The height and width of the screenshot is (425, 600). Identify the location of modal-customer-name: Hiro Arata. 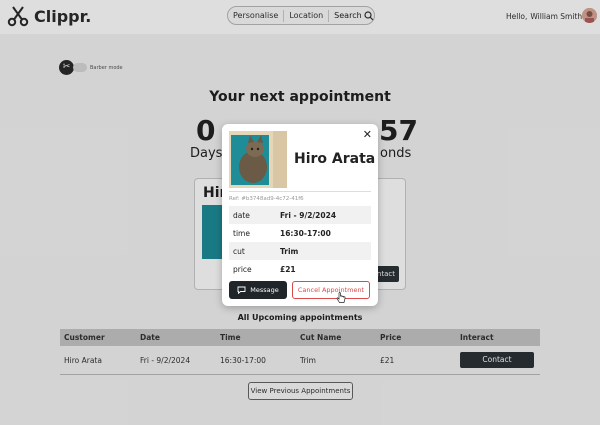
(335, 159).